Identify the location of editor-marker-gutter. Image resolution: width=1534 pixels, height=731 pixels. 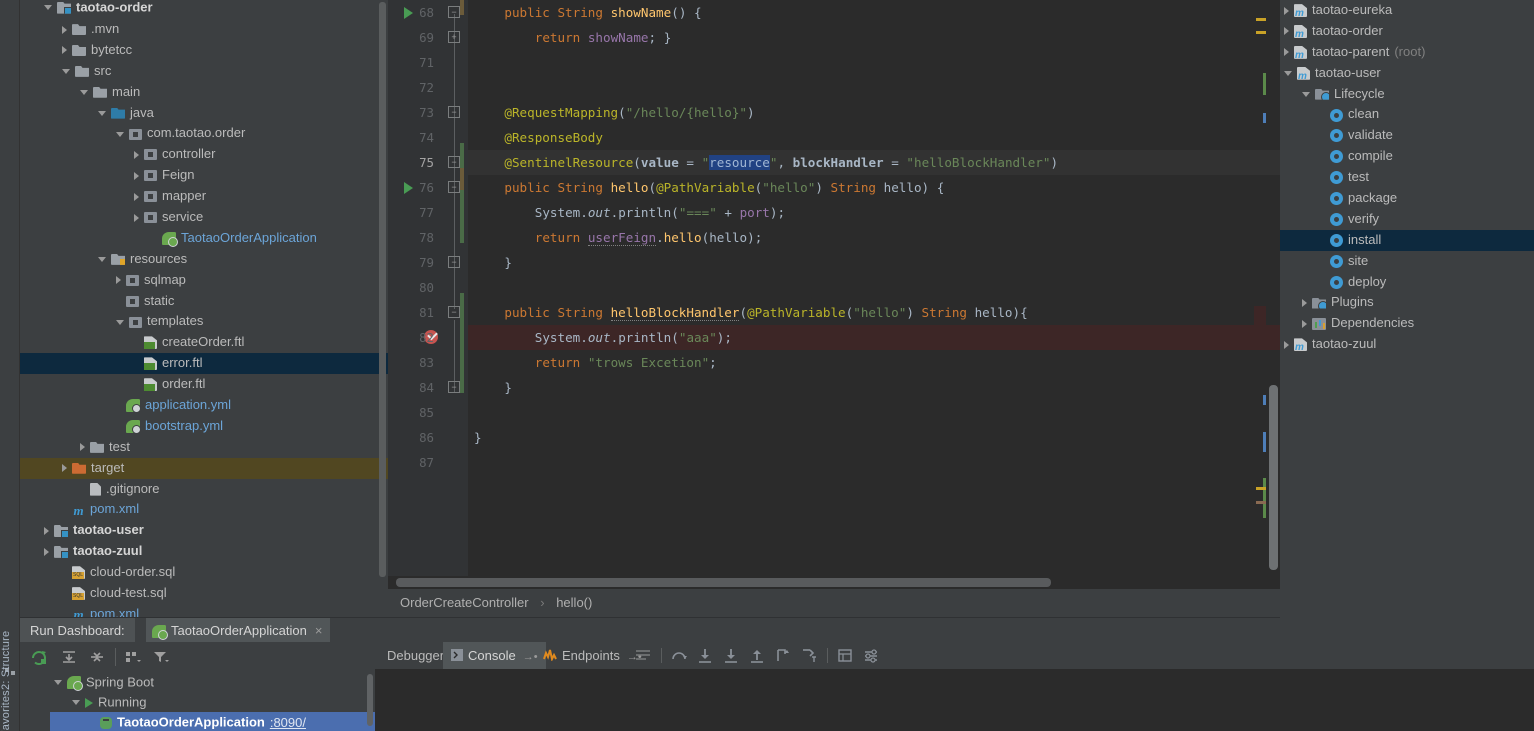
(1260, 288).